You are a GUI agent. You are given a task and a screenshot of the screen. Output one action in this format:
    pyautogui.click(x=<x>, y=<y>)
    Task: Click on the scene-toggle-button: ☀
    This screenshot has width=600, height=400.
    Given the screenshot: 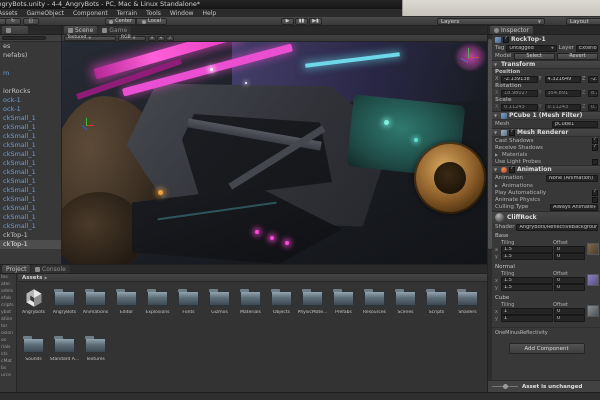 What is the action you would take?
    pyautogui.click(x=152, y=38)
    